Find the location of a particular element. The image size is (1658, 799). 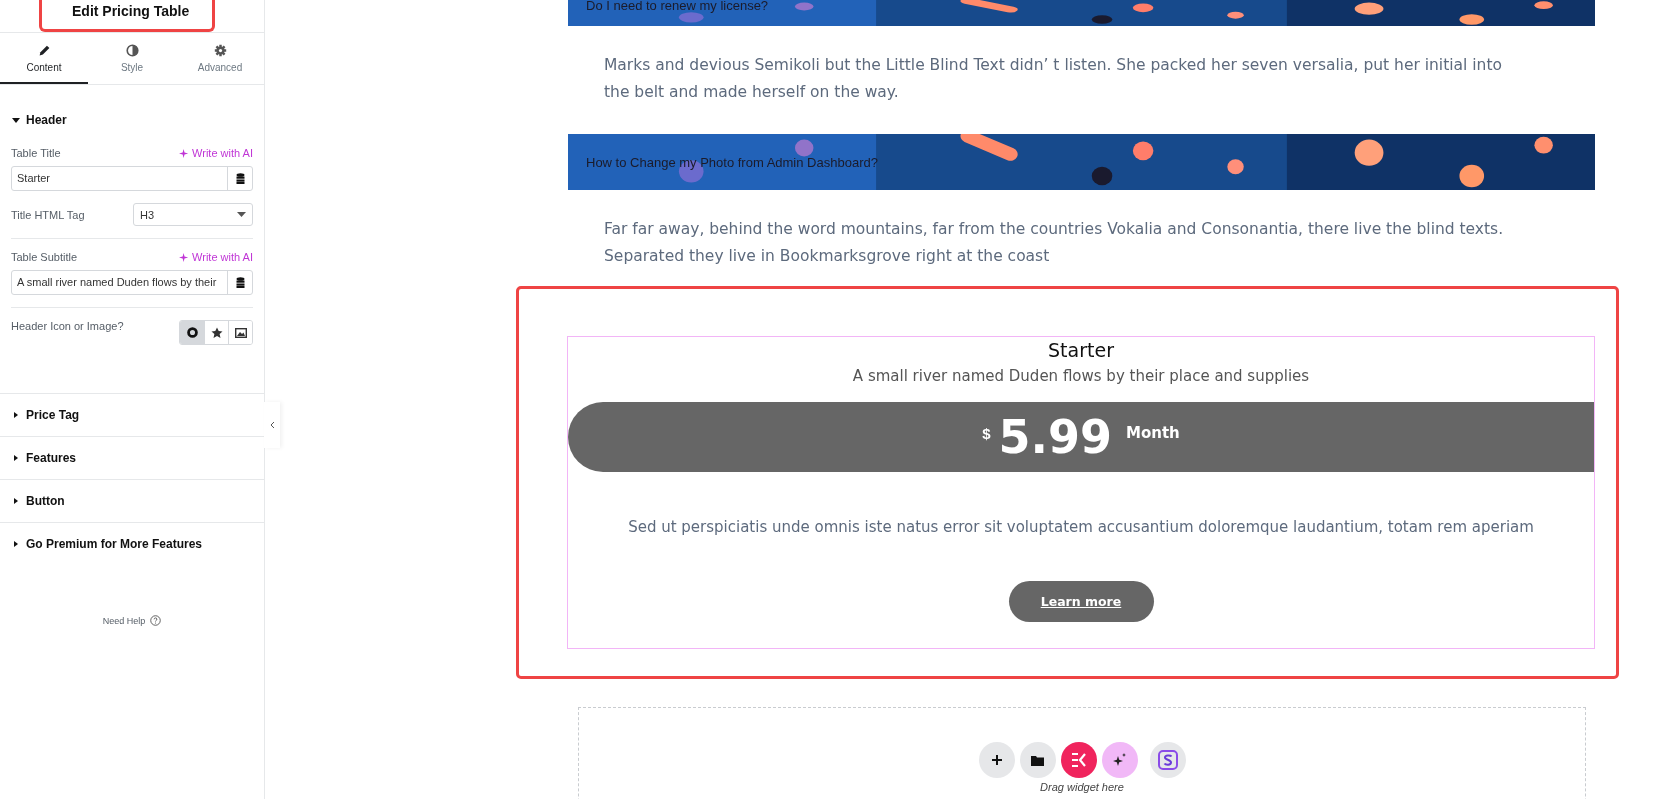

faq-answer: Far far away, behind the word mountains, far from the countries Vokalia and Consonantia, there live the blind texts. Separated they live in Bookmarksgrove right at the coast is located at coordinates (1054, 243).